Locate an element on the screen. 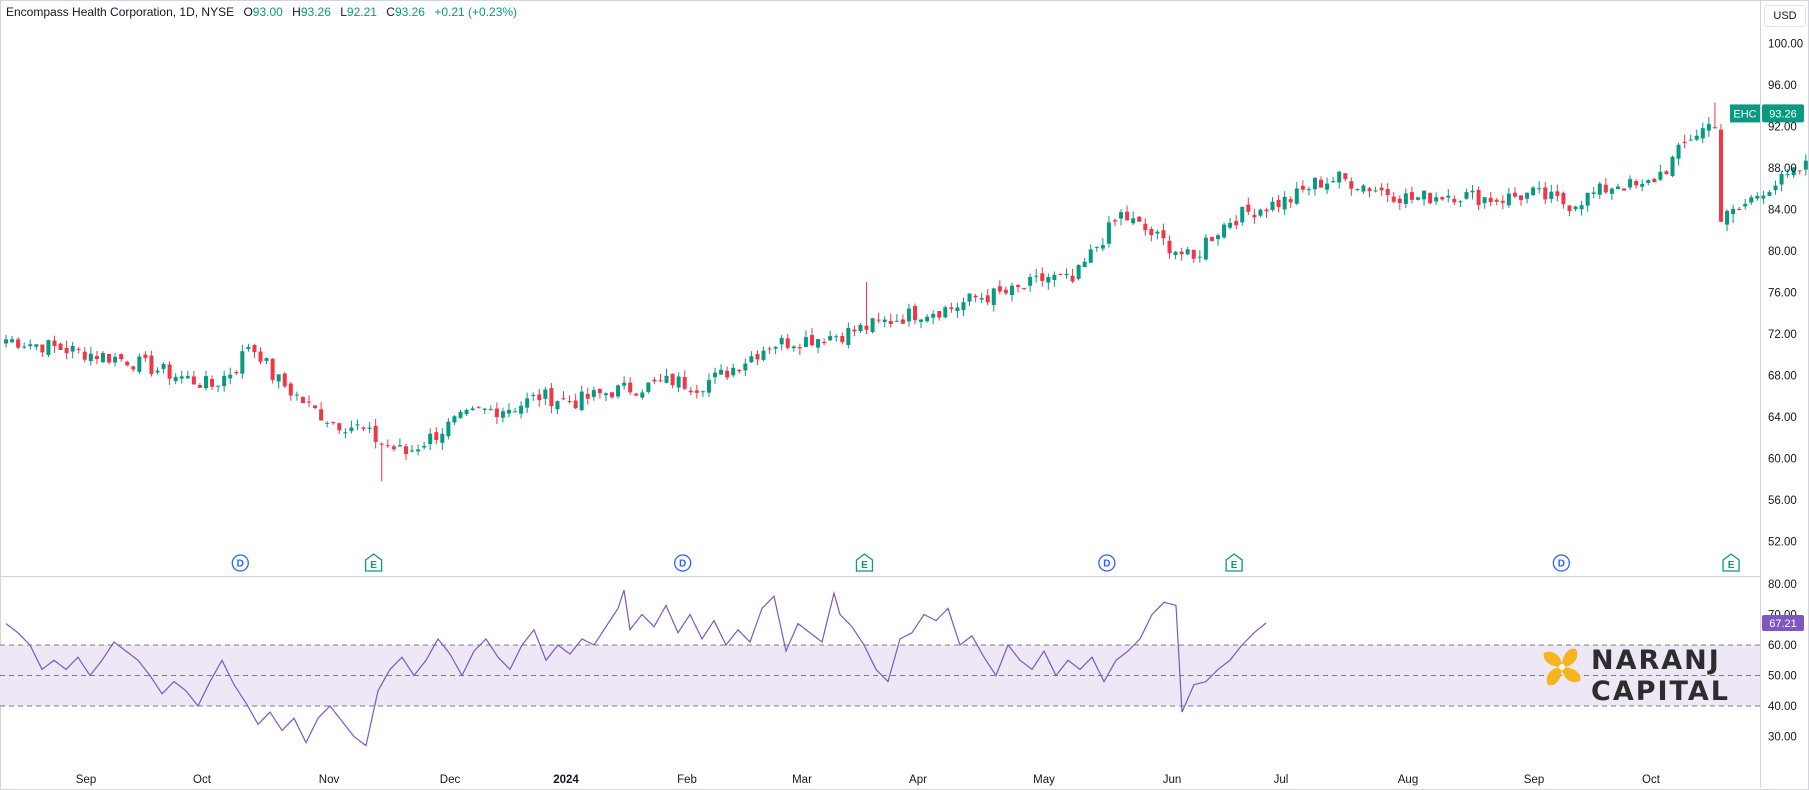 This screenshot has height=790, width=1809. time-tick-label: Jul is located at coordinates (1281, 780).